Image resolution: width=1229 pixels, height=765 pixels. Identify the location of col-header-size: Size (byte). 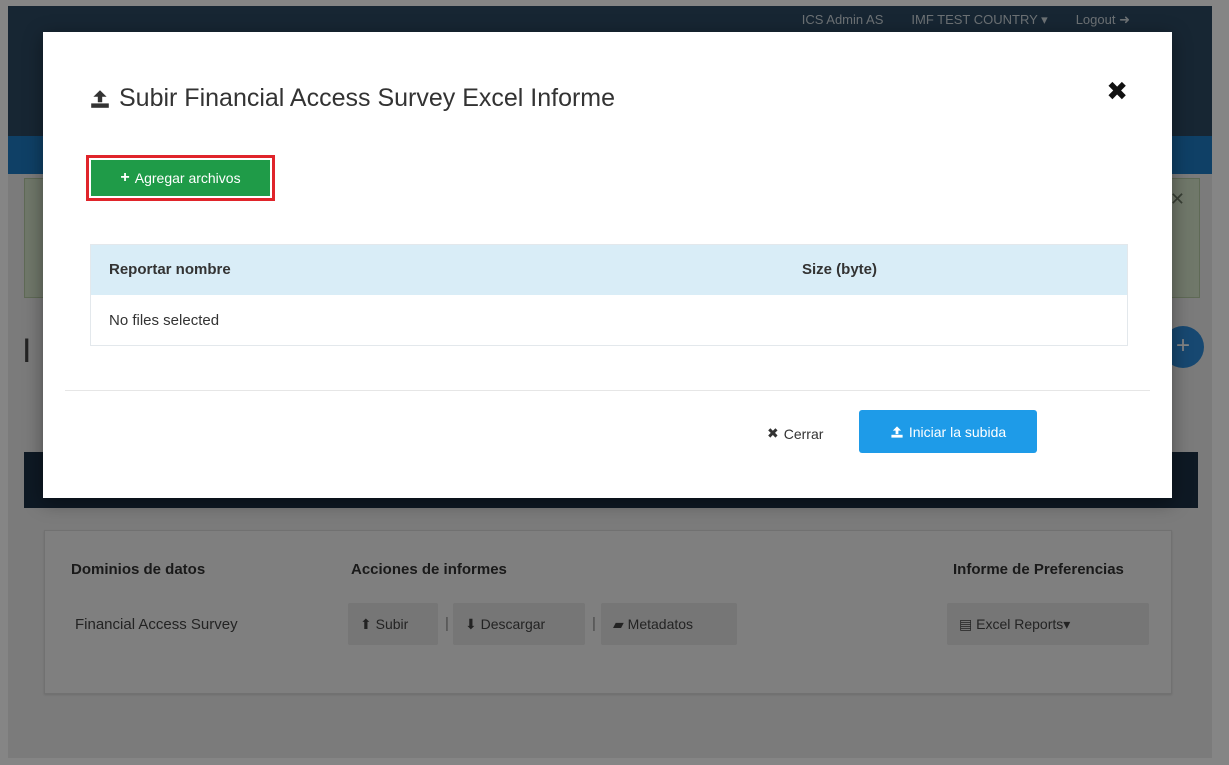
(840, 269).